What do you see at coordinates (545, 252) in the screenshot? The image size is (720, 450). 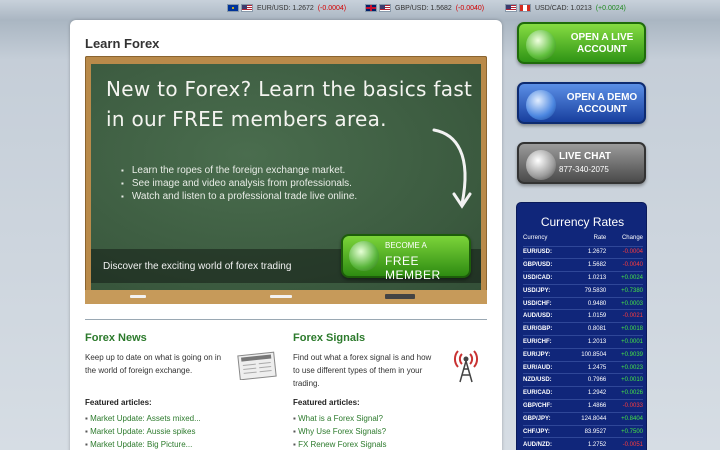 I see `rate-pair-cell: EUR/USD:` at bounding box center [545, 252].